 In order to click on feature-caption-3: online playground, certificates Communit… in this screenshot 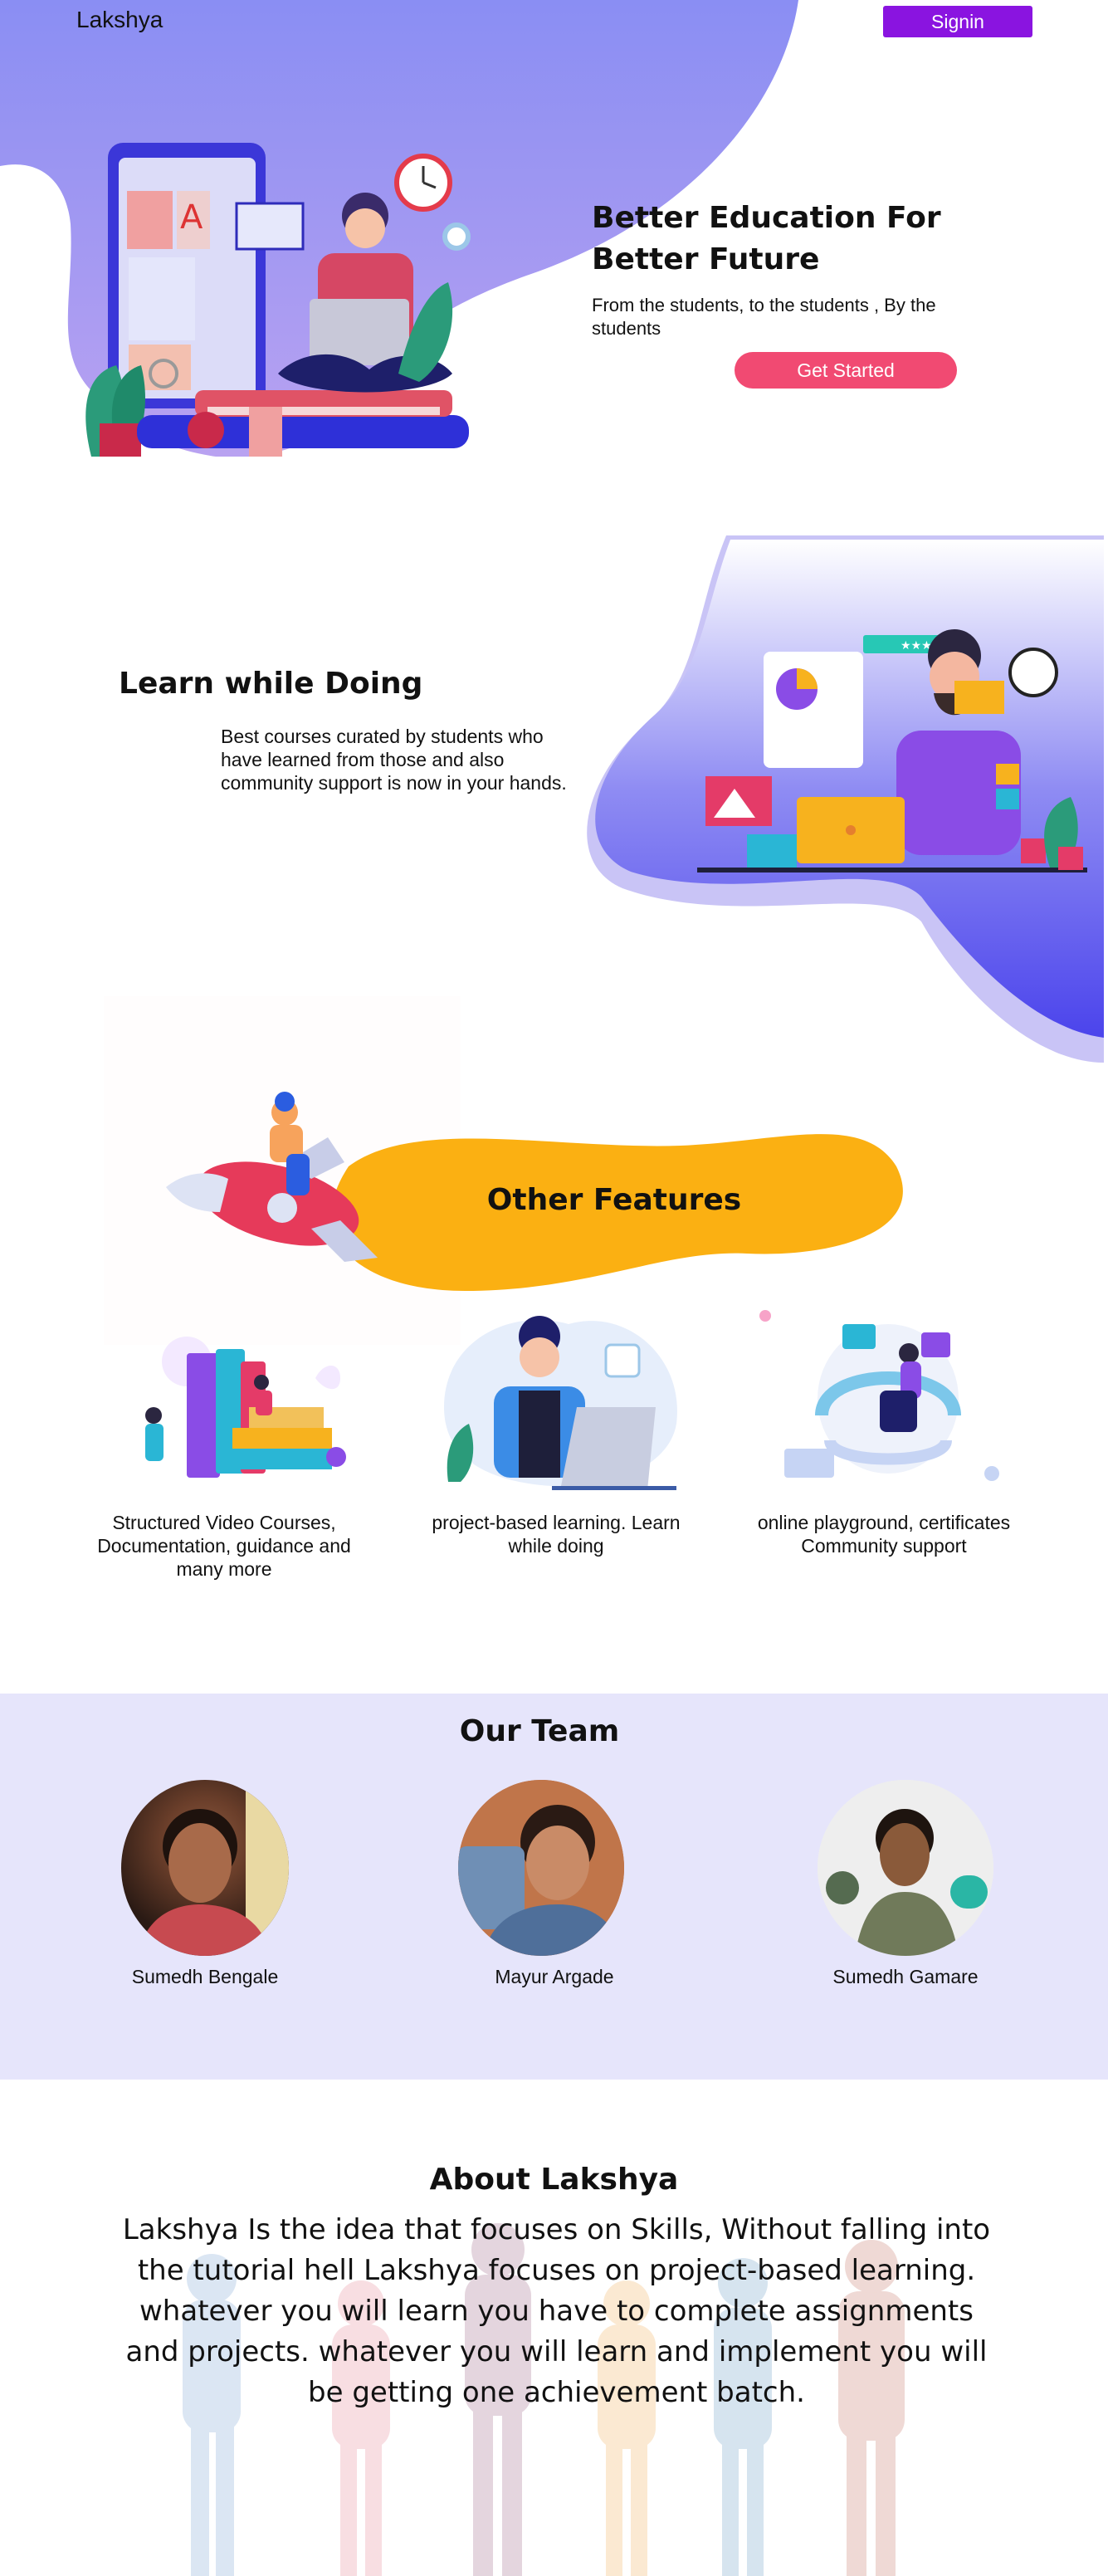, I will do `click(884, 1534)`.